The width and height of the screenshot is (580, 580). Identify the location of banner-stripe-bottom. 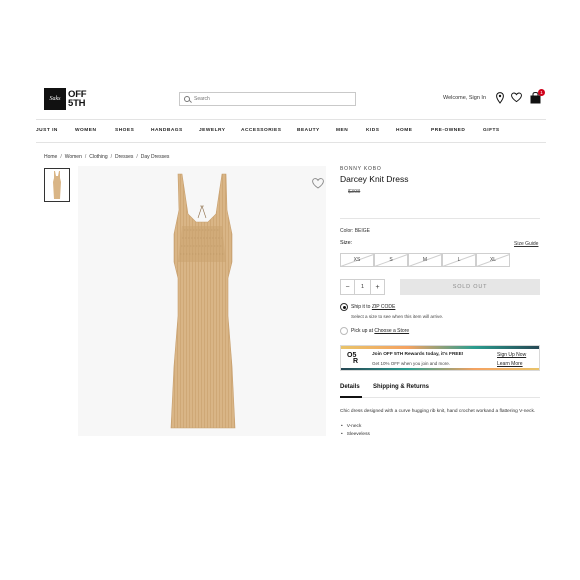
(440, 369).